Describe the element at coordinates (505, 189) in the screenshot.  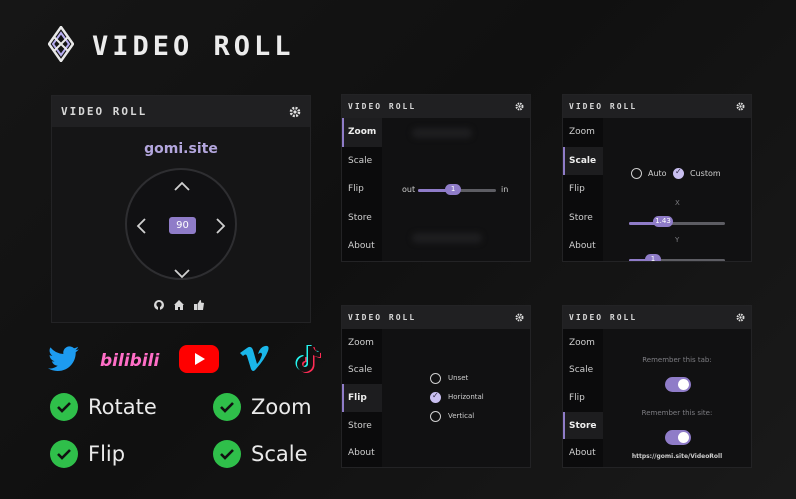
I see `zoom-in-label: in` at that location.